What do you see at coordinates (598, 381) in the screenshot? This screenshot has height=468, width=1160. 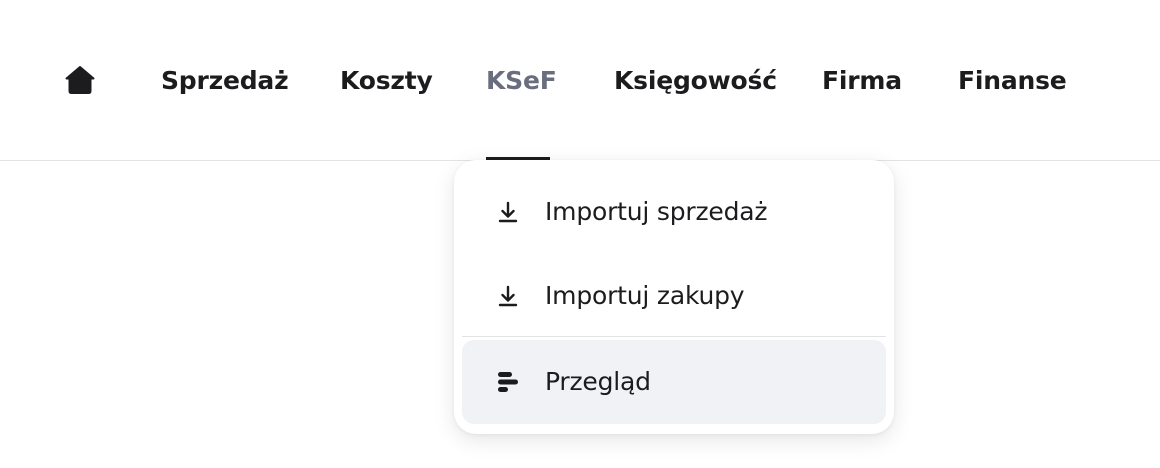 I see `menu-item-label: Przegląd` at bounding box center [598, 381].